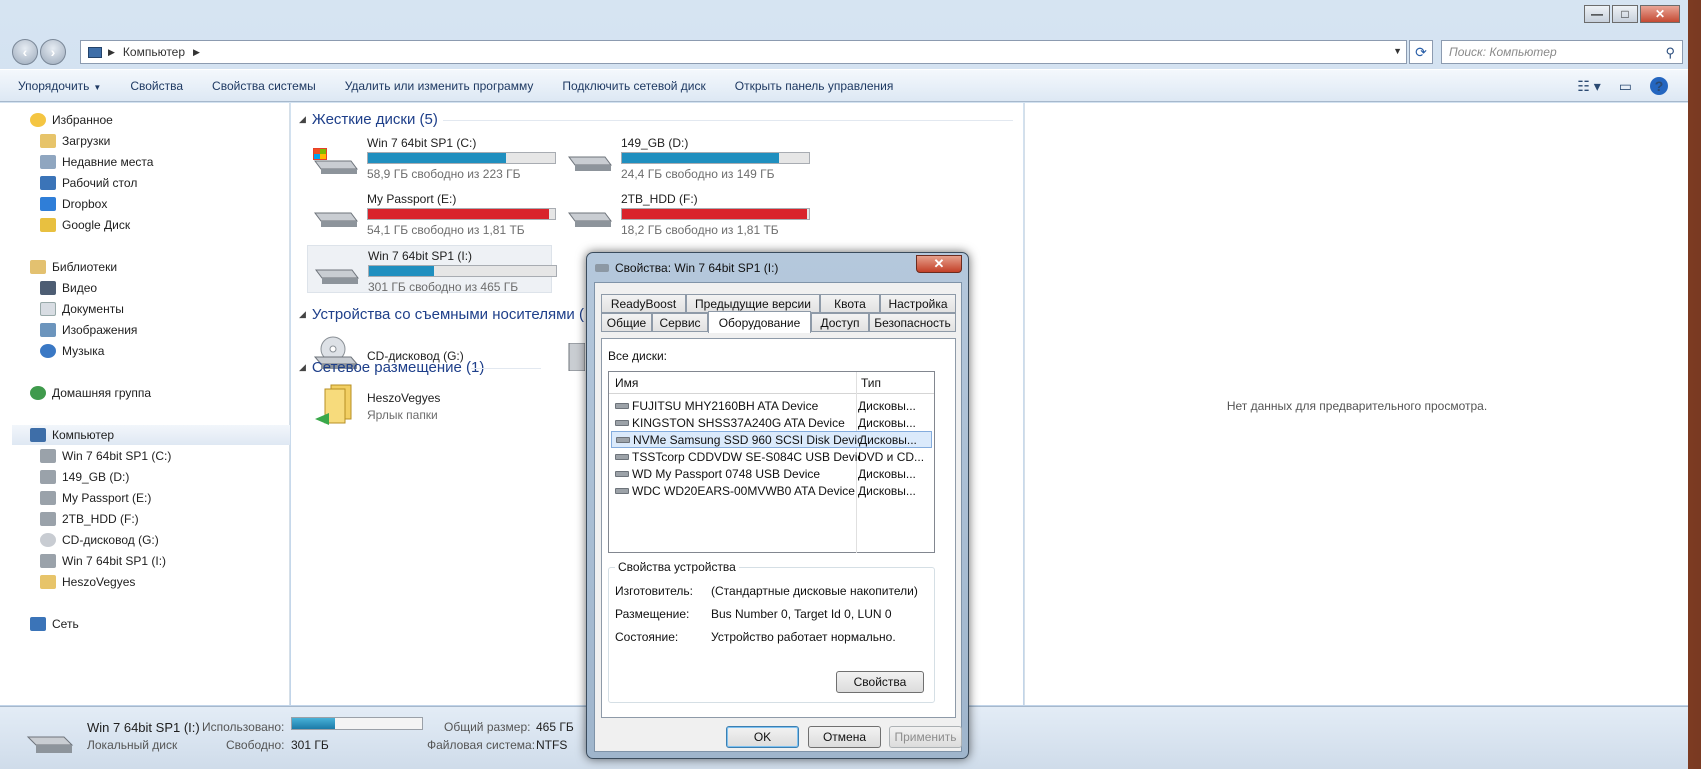 The width and height of the screenshot is (1701, 769). Describe the element at coordinates (803, 637) in the screenshot. I see `status-value: Устройство работает нормально.` at that location.